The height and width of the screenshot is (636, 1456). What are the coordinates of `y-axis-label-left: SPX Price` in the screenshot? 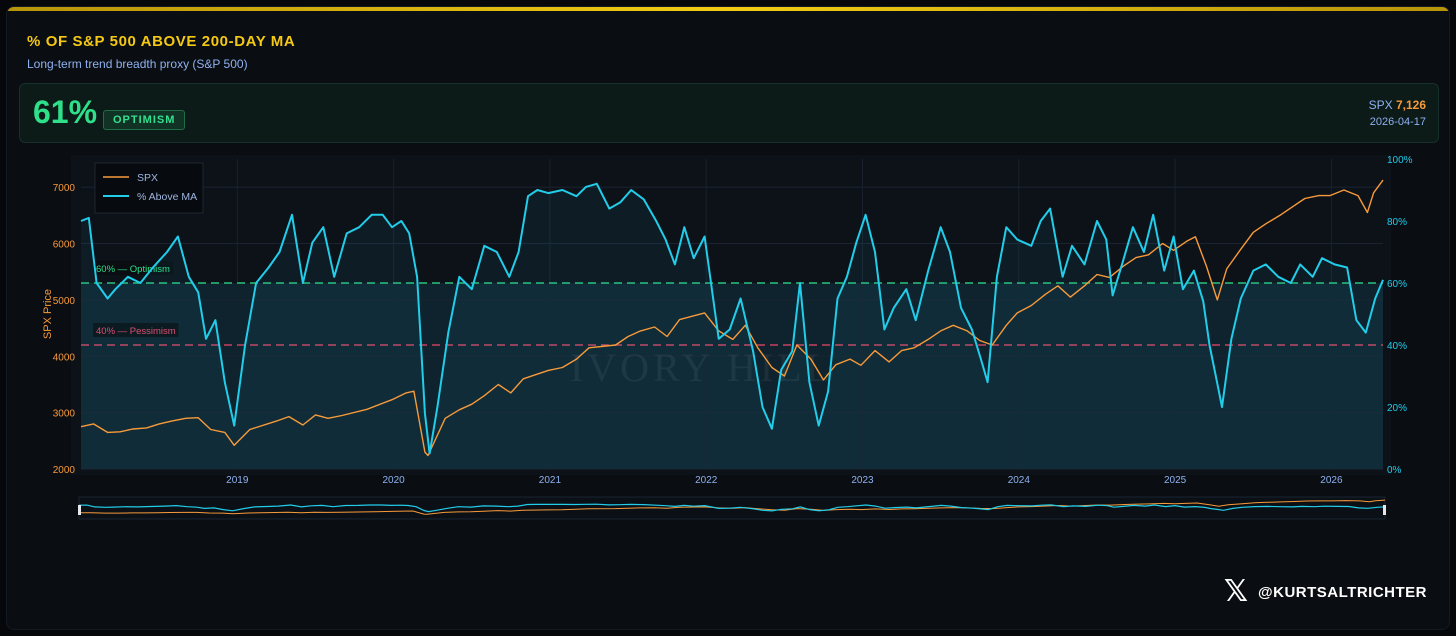 It's located at (48, 314).